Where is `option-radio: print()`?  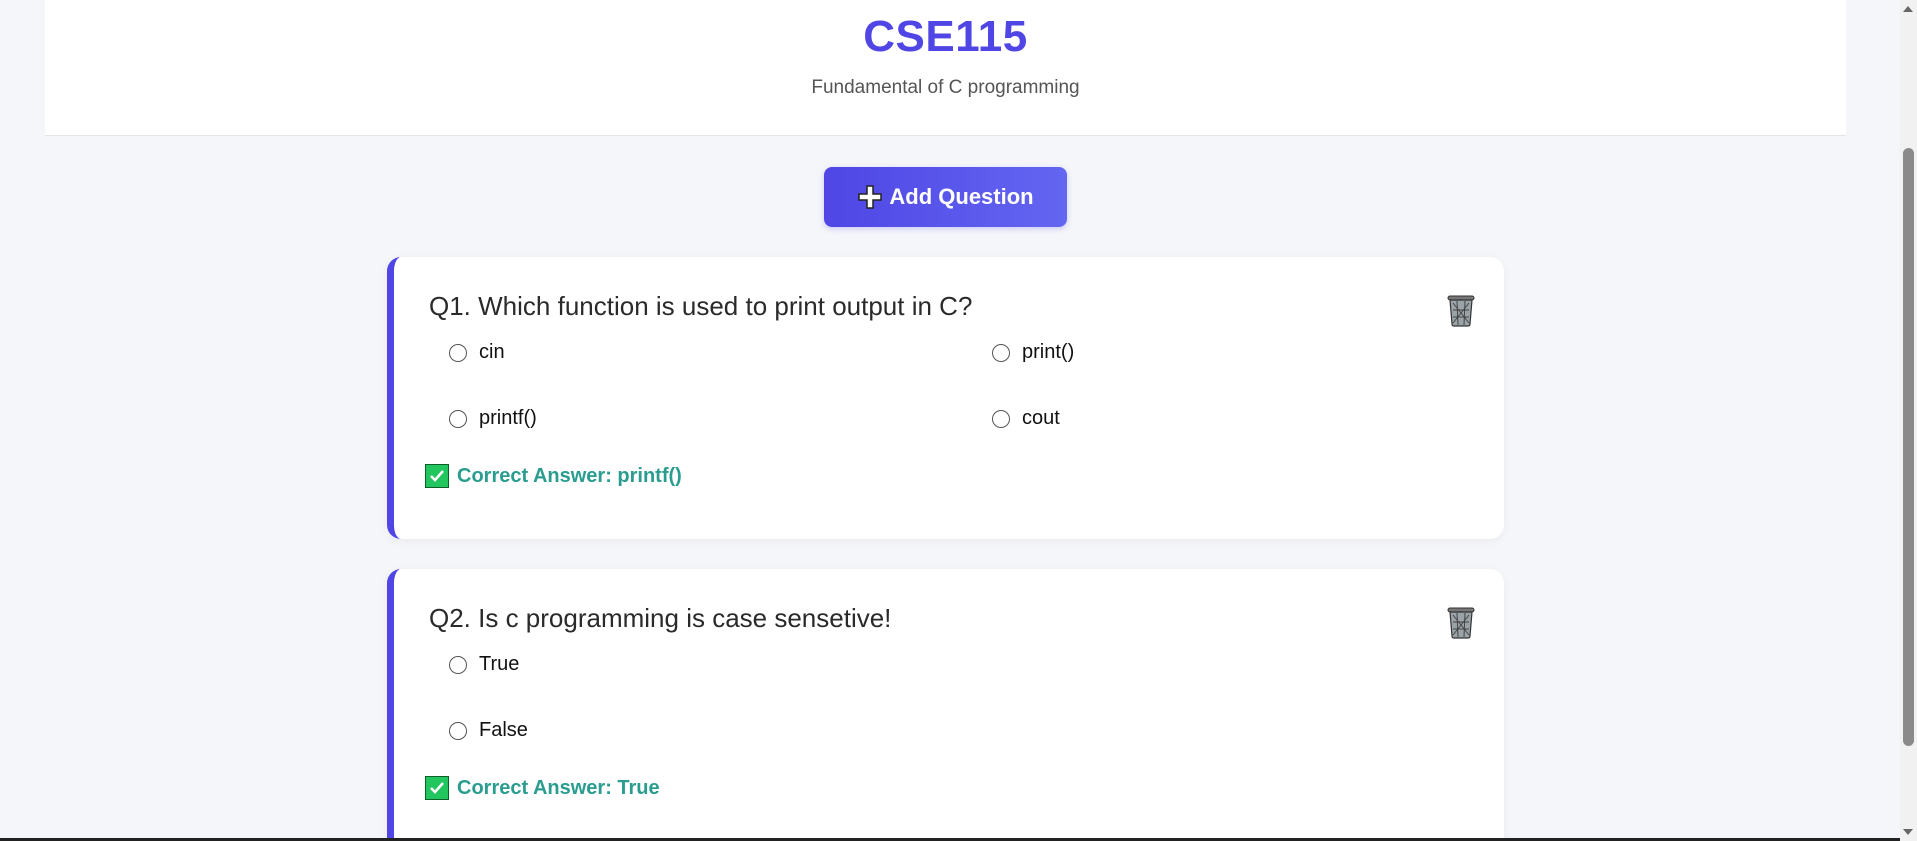 option-radio: print() is located at coordinates (1033, 352).